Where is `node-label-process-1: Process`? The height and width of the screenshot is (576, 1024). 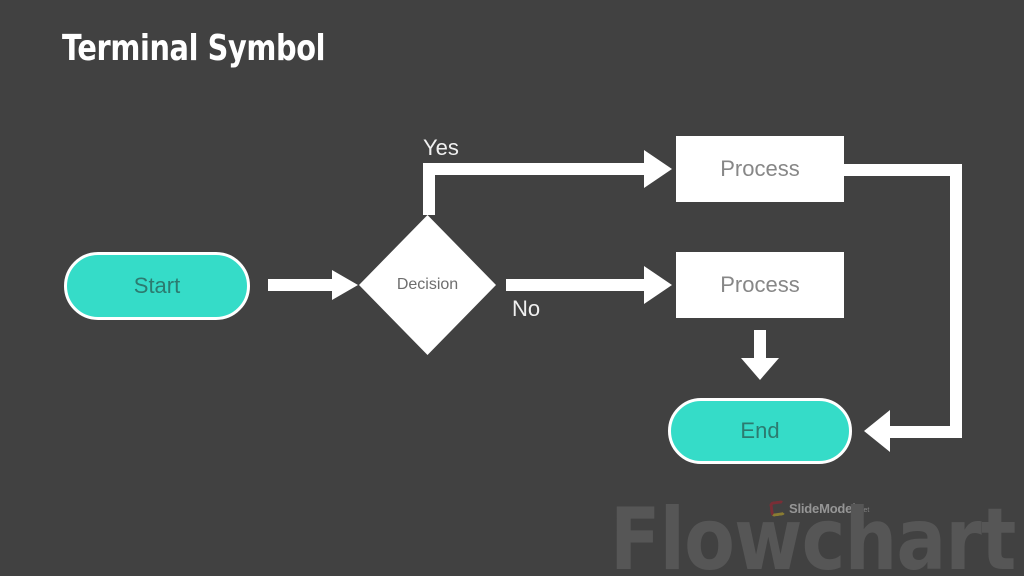 node-label-process-1: Process is located at coordinates (760, 168).